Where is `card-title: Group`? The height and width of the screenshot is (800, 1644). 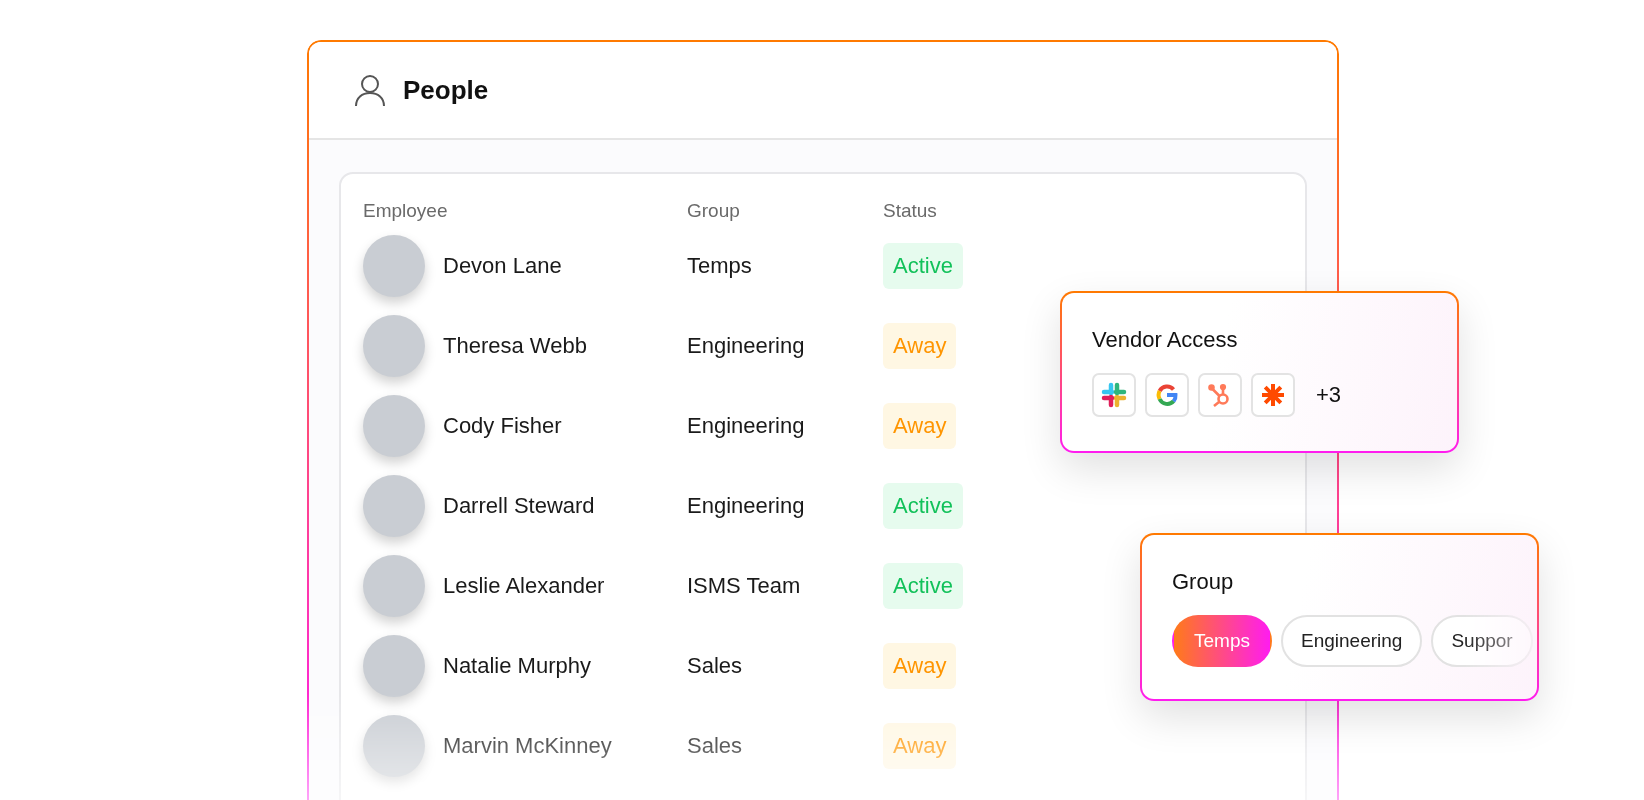 card-title: Group is located at coordinates (1203, 582).